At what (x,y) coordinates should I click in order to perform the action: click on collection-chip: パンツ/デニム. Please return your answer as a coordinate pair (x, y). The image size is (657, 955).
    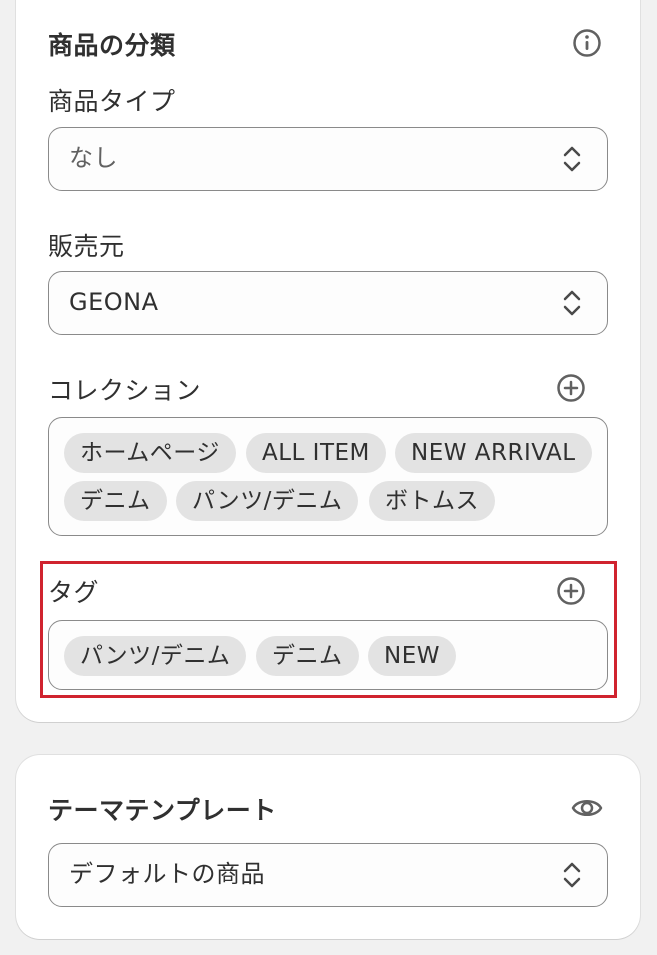
    Looking at the image, I should click on (267, 501).